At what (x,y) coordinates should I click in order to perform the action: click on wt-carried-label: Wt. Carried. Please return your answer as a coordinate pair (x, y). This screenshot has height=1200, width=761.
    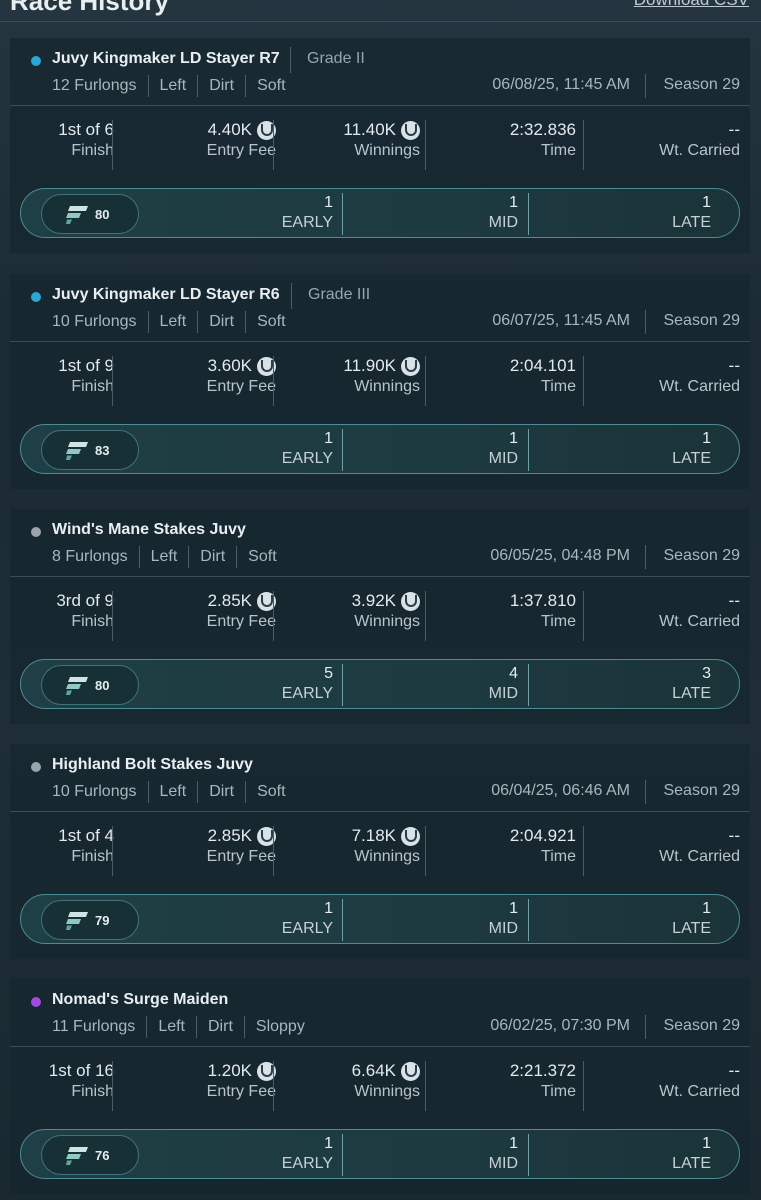
    Looking at the image, I should click on (699, 1091).